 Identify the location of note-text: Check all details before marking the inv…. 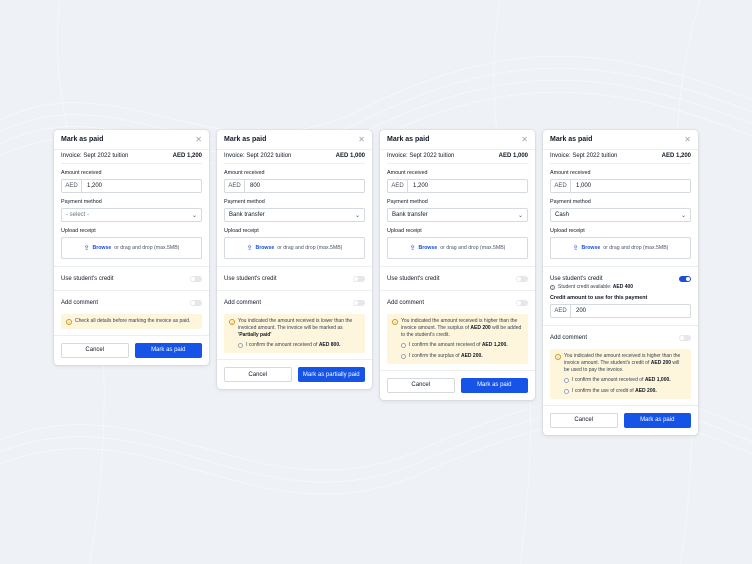
(133, 321).